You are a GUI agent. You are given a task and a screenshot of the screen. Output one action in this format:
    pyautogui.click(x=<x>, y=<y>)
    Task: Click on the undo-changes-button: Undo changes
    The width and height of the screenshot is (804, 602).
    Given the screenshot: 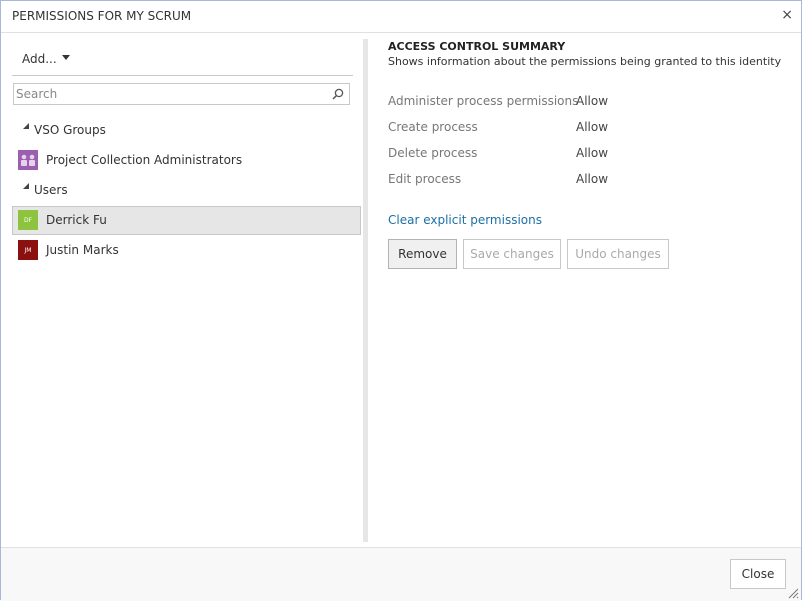 What is the action you would take?
    pyautogui.click(x=618, y=254)
    